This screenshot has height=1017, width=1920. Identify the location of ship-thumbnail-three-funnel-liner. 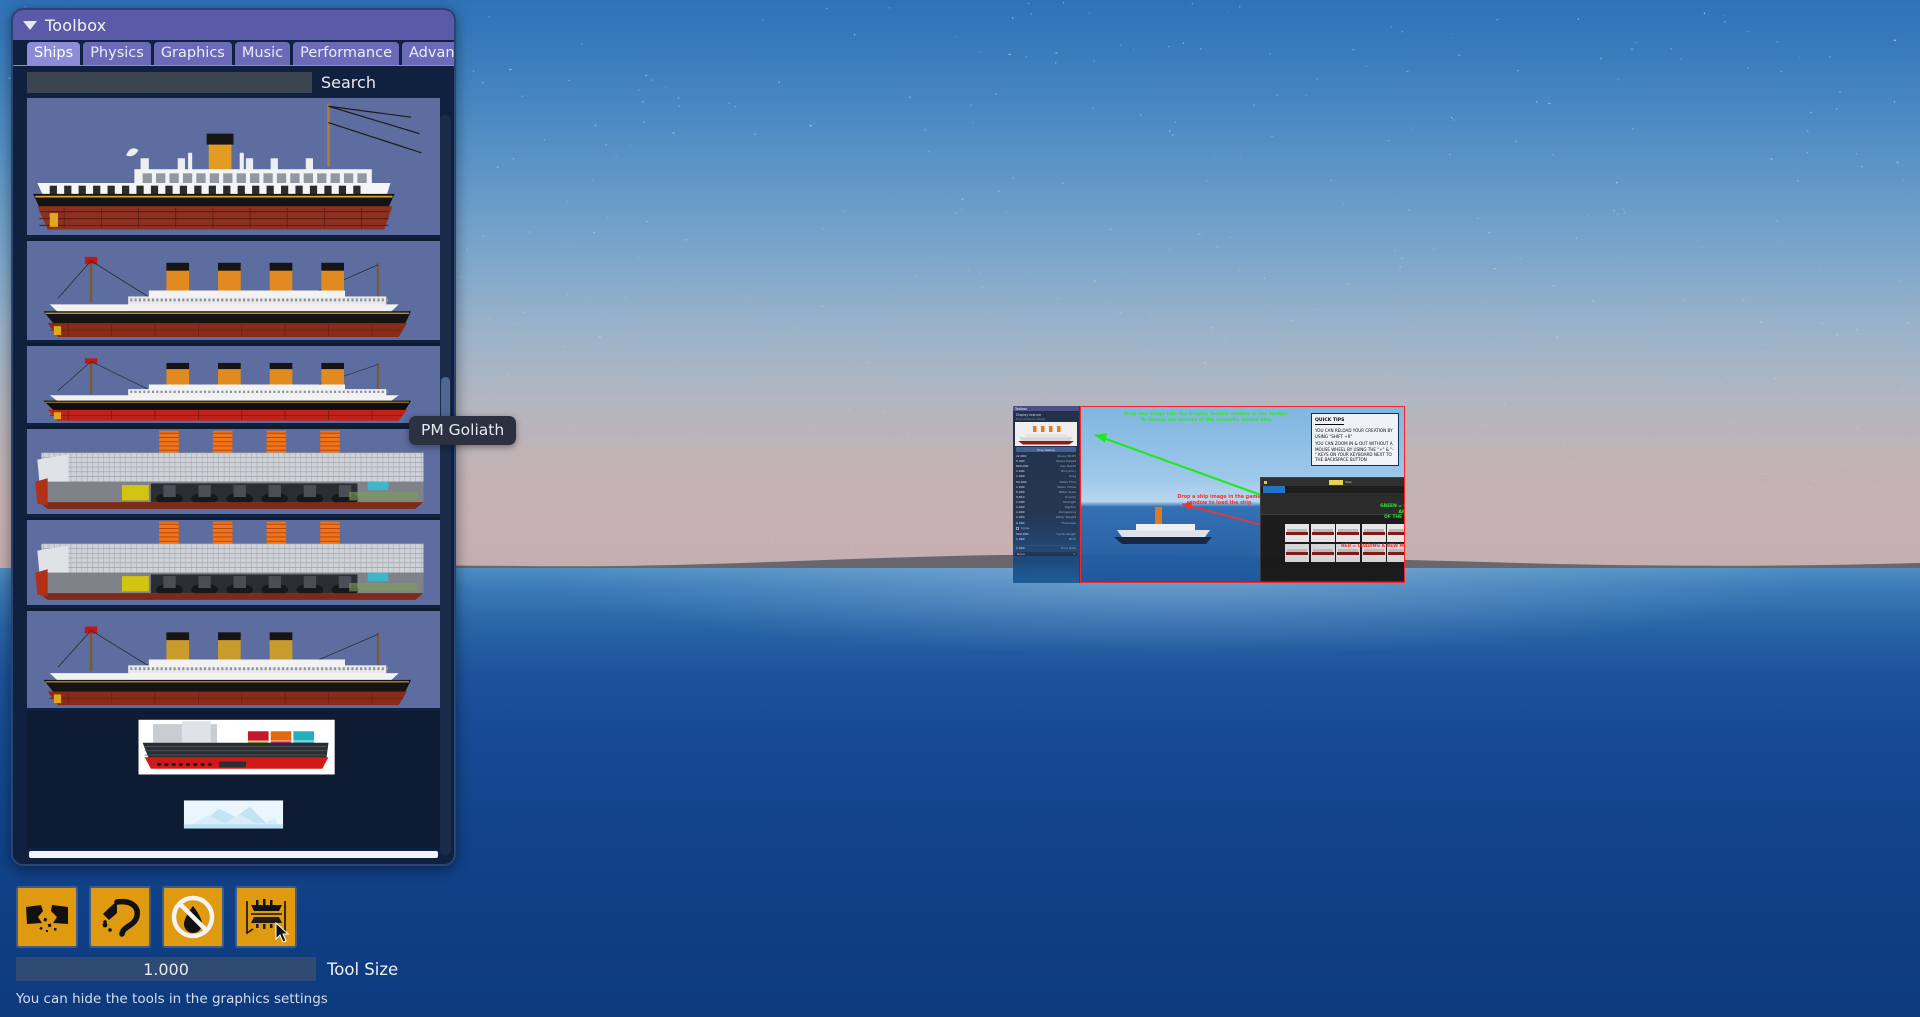
(233, 846).